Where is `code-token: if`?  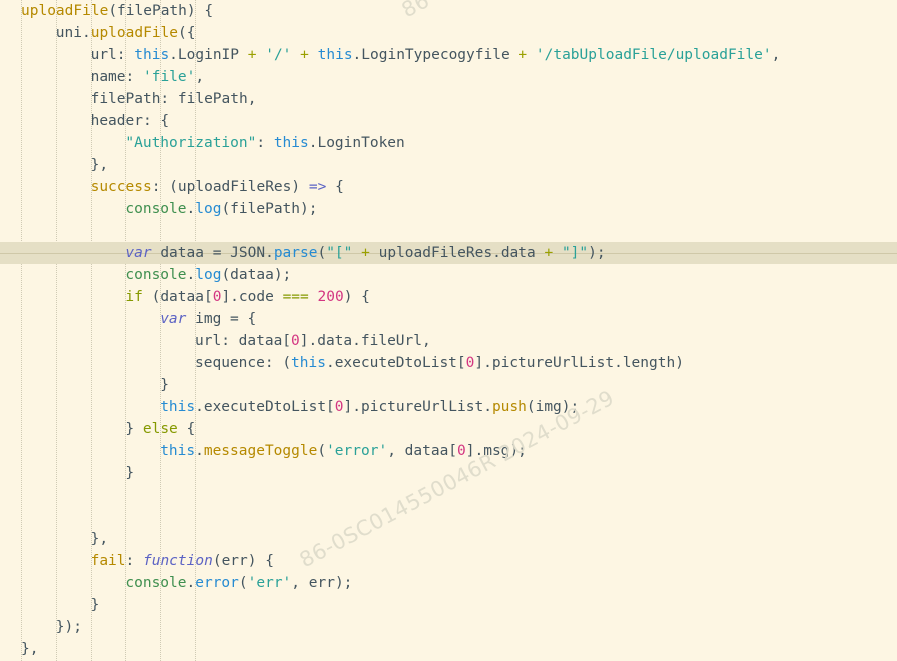
code-token: if is located at coordinates (134, 297).